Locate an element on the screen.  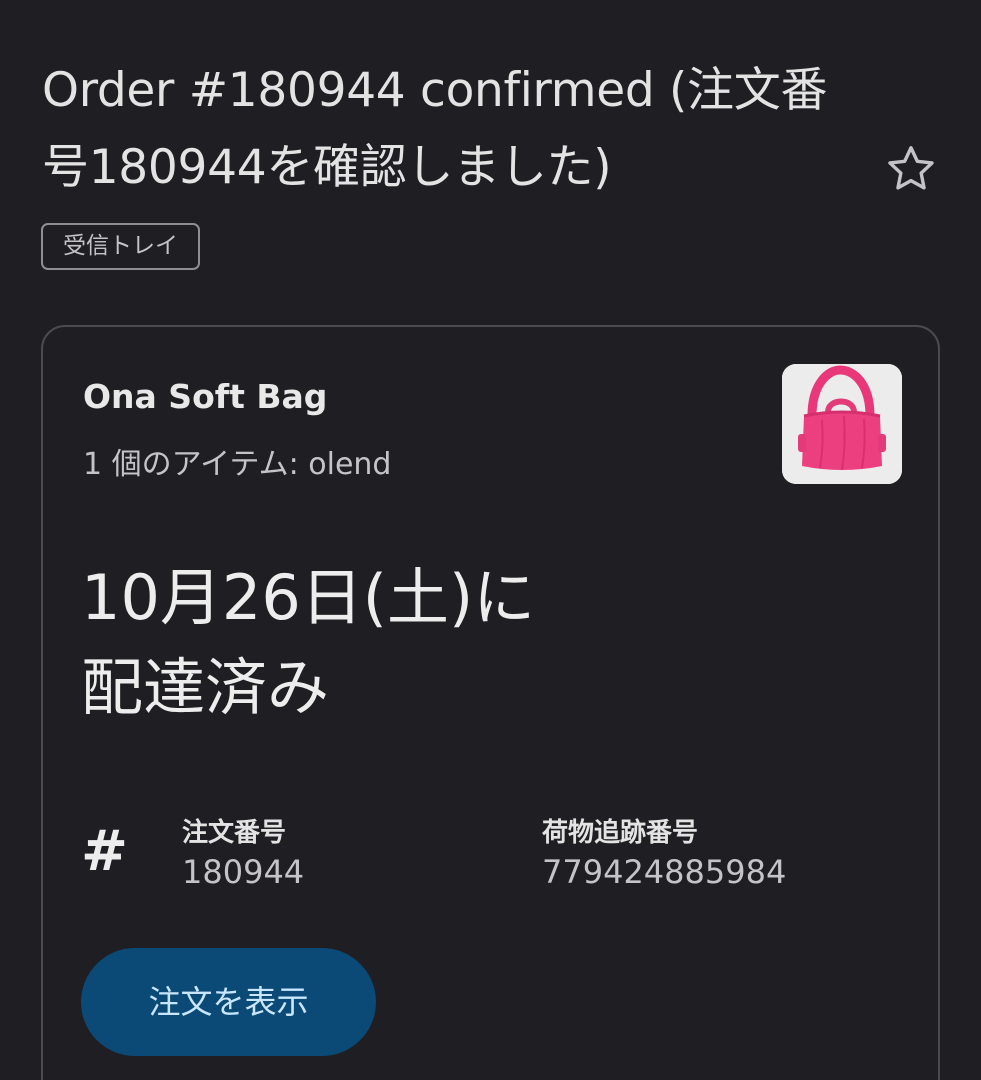
inbox-label-chip: 受信トレイ is located at coordinates (120, 246).